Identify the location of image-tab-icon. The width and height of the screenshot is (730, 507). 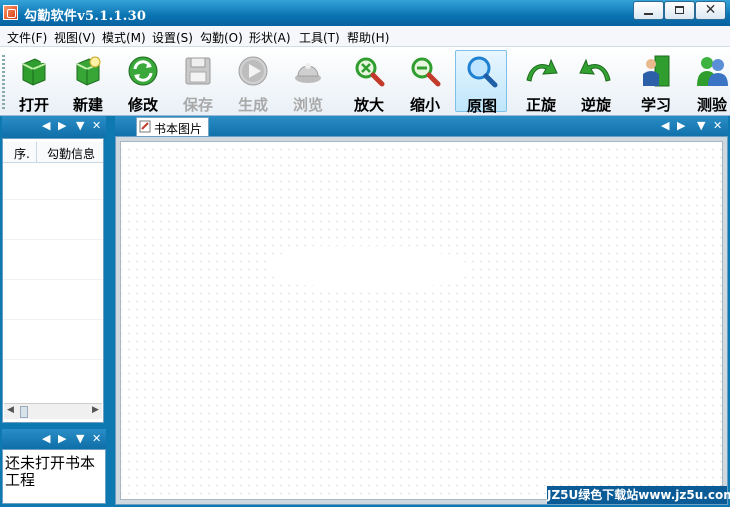
(145, 126).